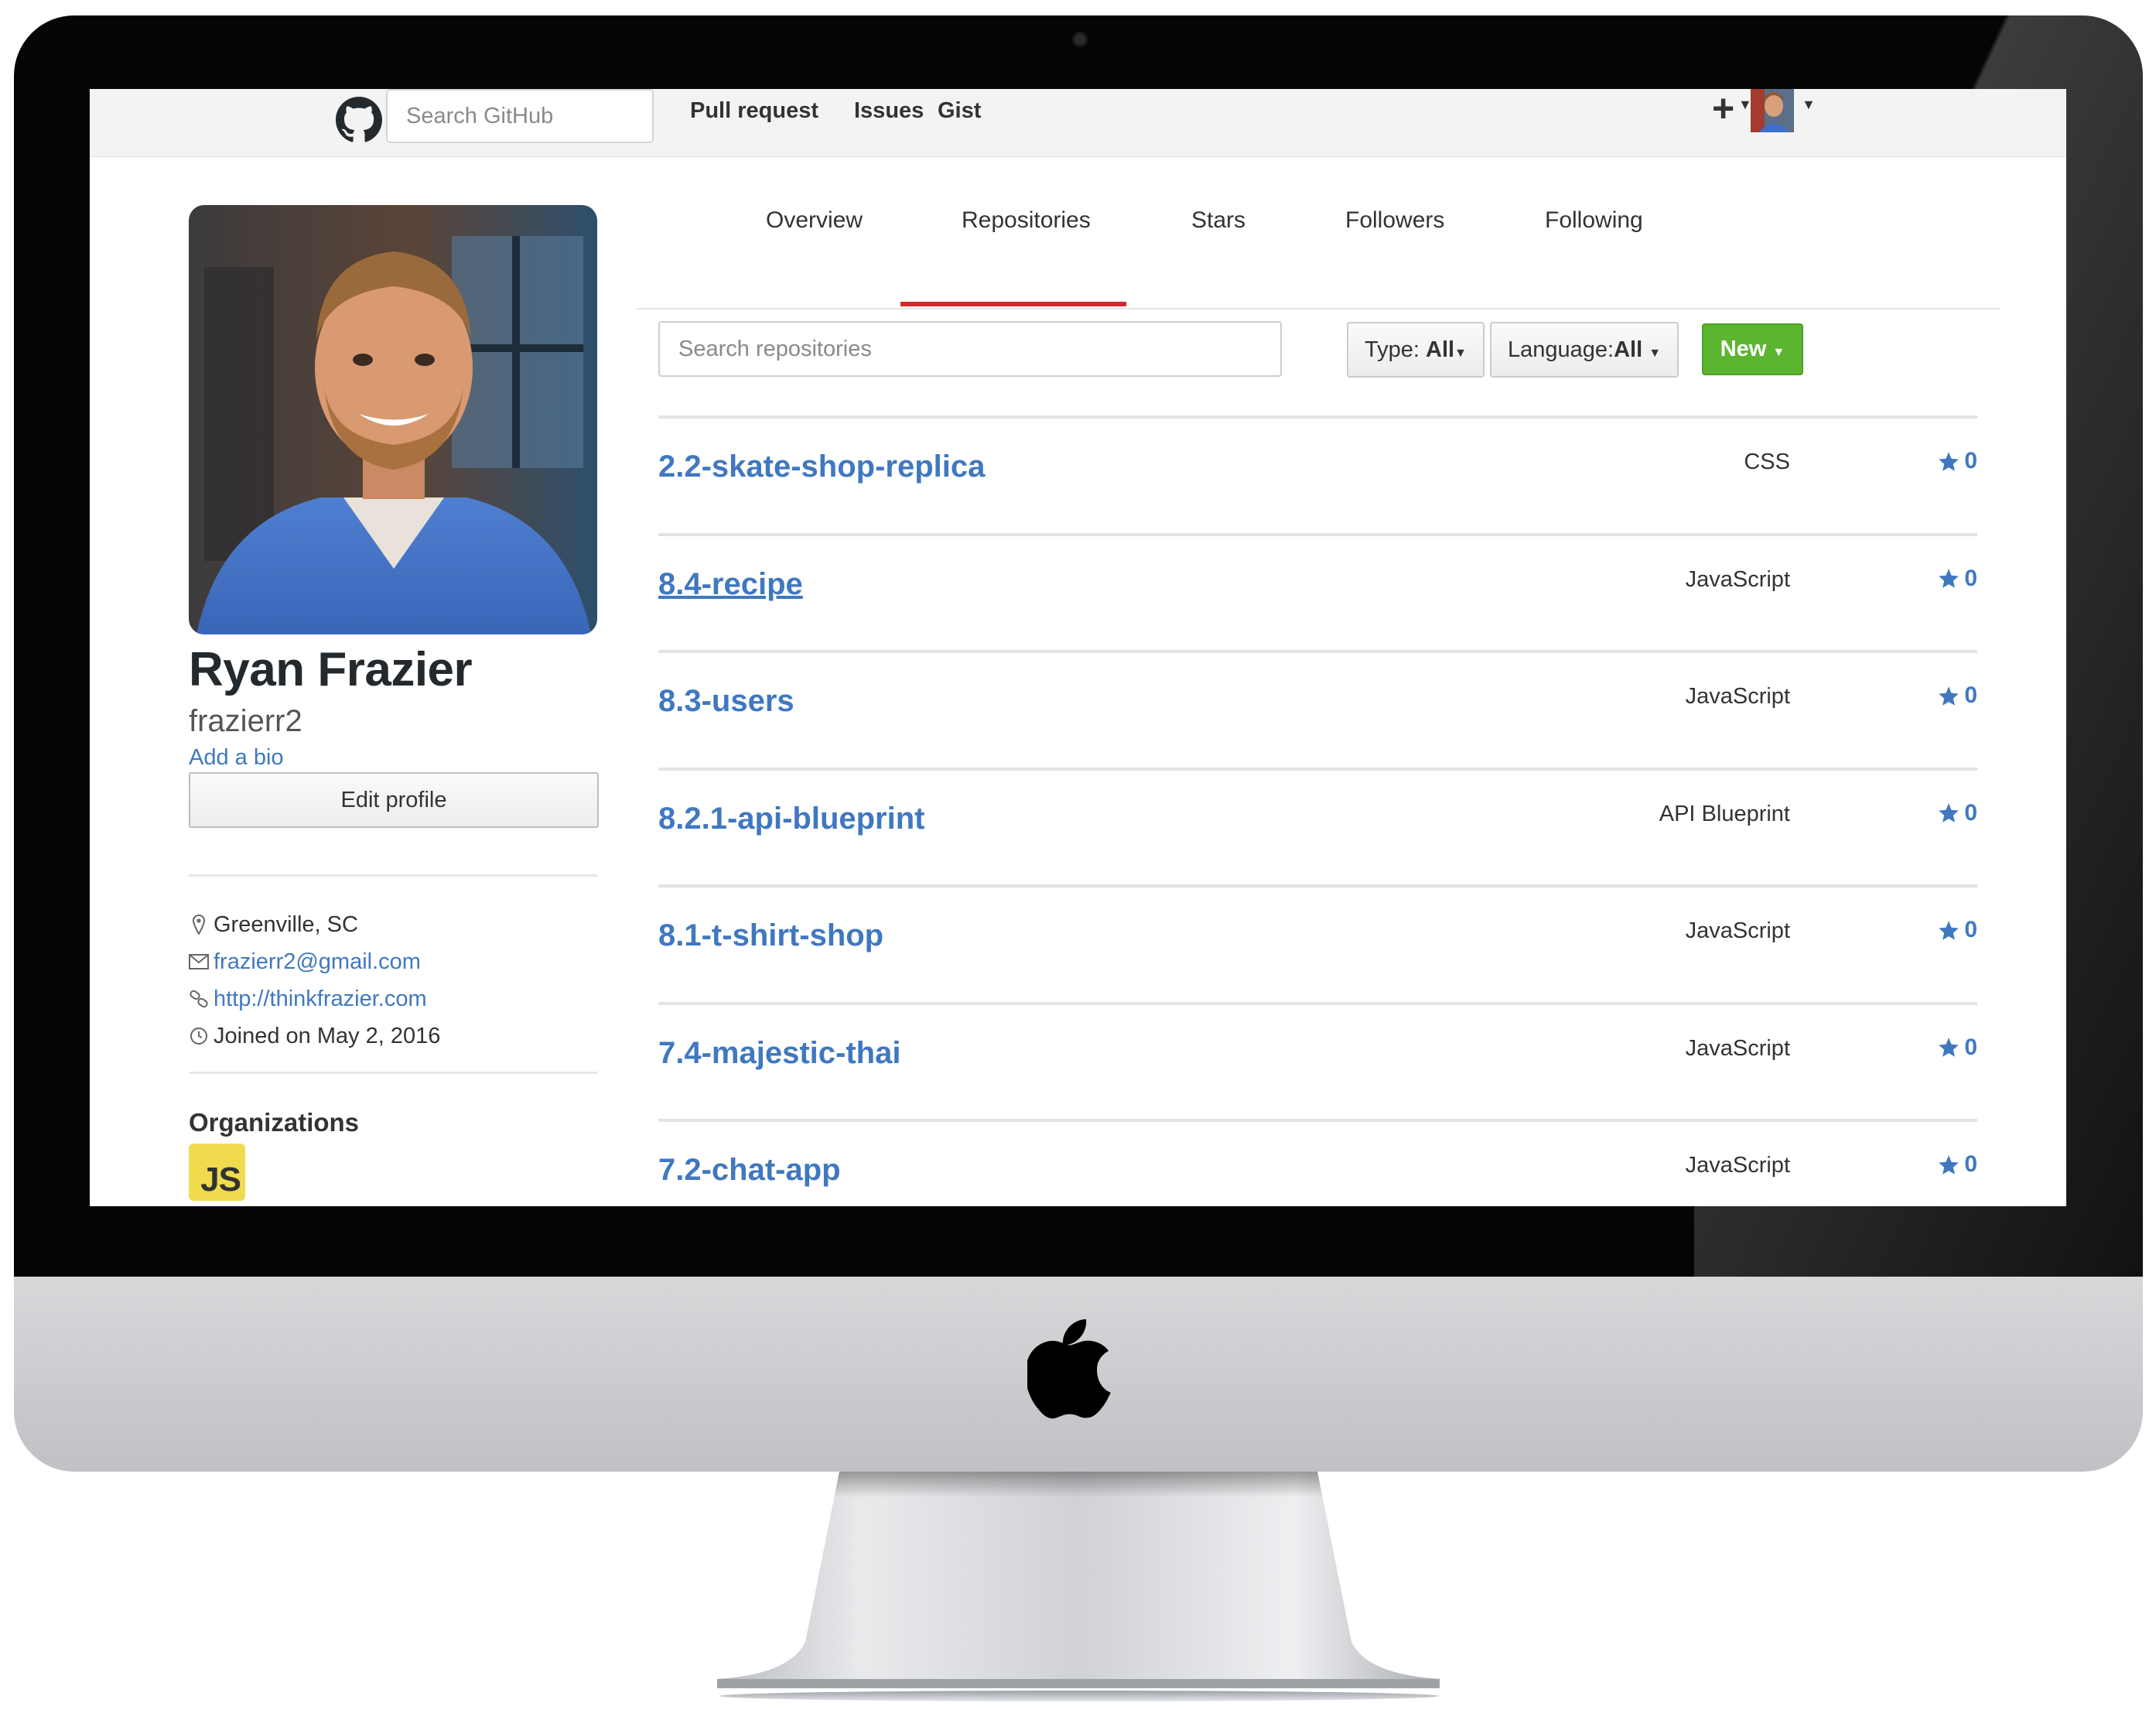 Image resolution: width=2156 pixels, height=1720 pixels. I want to click on new-repository-button: New ▼, so click(1753, 349).